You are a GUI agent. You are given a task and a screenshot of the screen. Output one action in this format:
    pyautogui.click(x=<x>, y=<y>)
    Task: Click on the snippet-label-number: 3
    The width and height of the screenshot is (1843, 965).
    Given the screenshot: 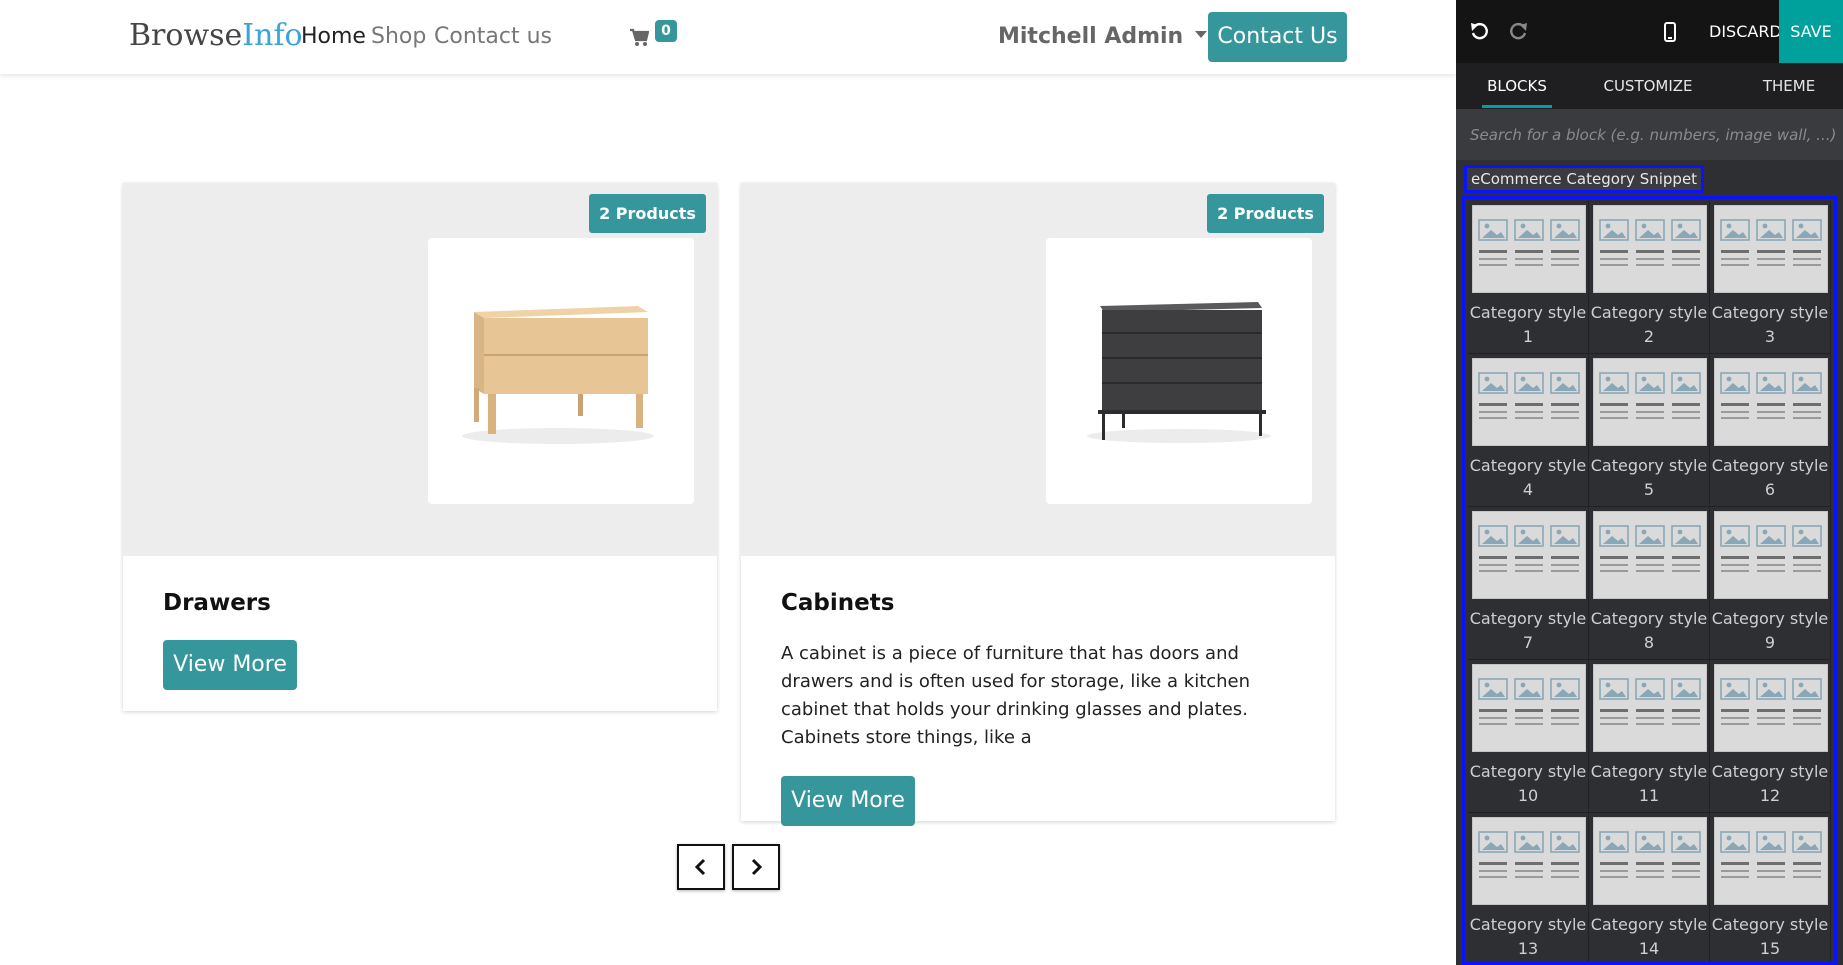 What is the action you would take?
    pyautogui.click(x=1770, y=336)
    